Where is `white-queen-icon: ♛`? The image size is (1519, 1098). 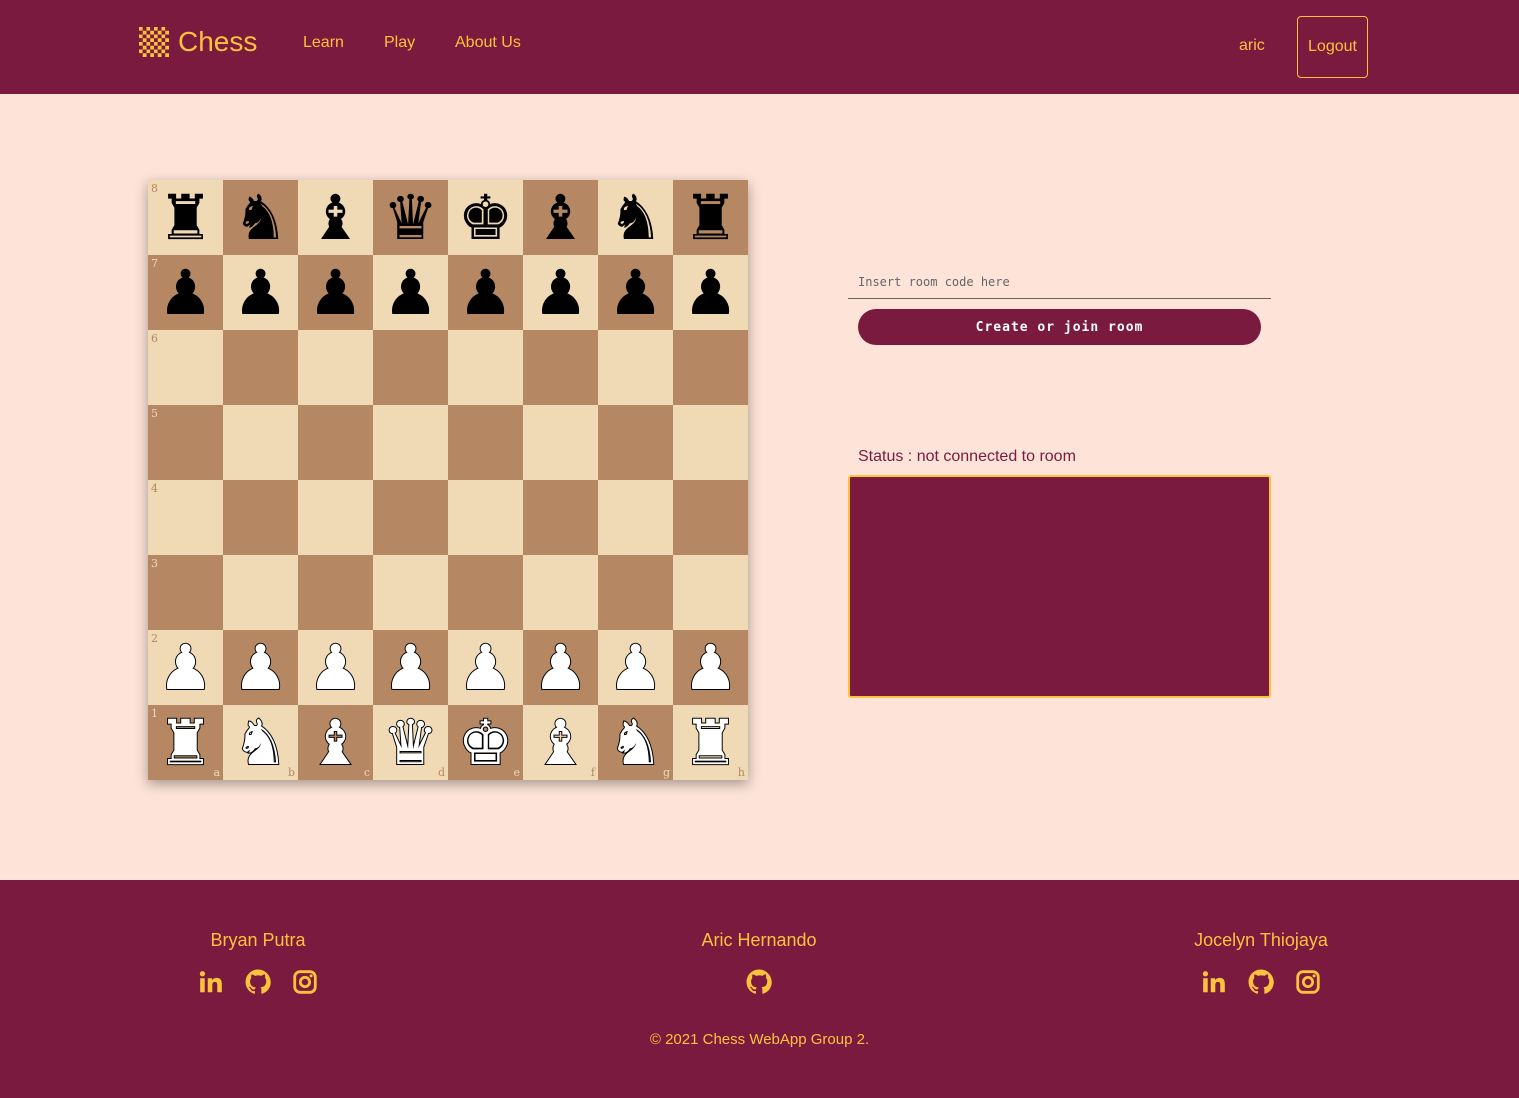 white-queen-icon: ♛ is located at coordinates (411, 742).